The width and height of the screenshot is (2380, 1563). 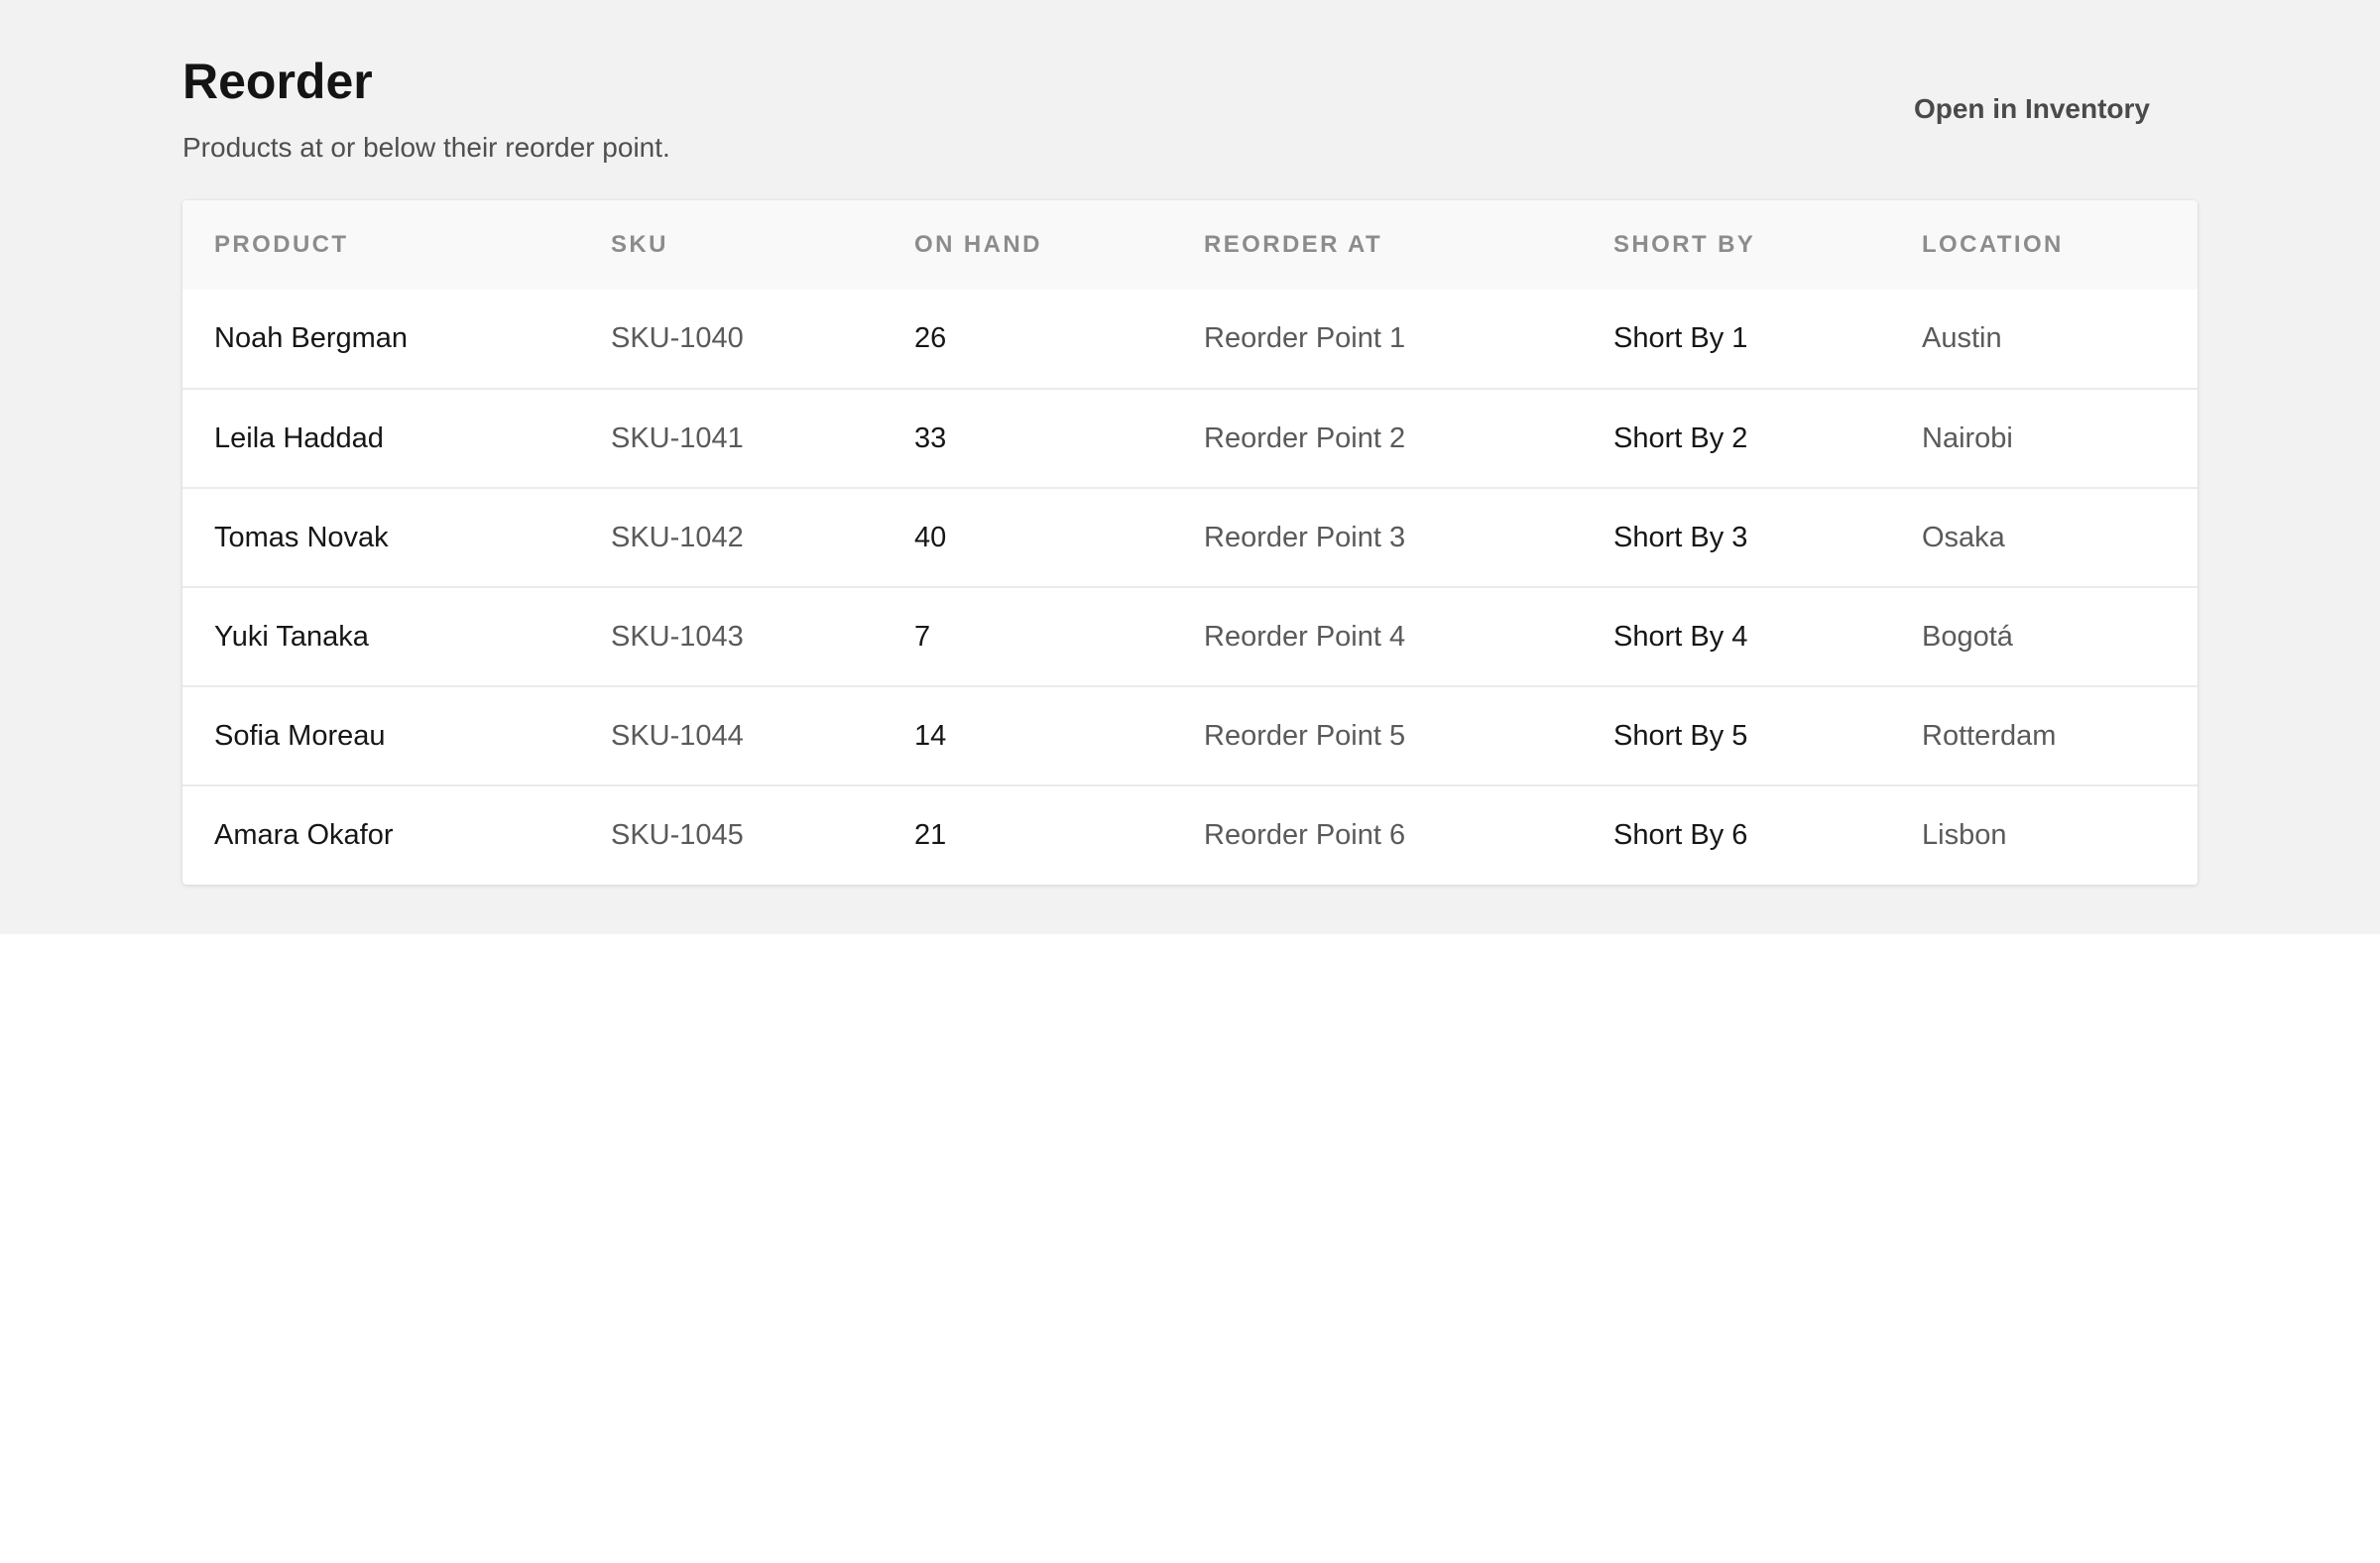 What do you see at coordinates (930, 338) in the screenshot?
I see `cell-on-hand: 26` at bounding box center [930, 338].